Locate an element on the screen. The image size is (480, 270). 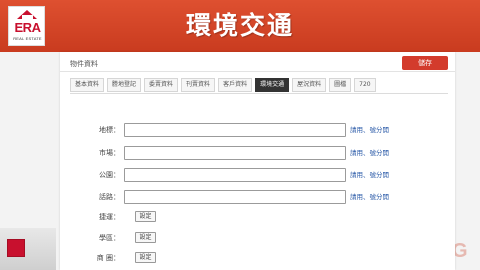
market-input is located at coordinates (235, 153).